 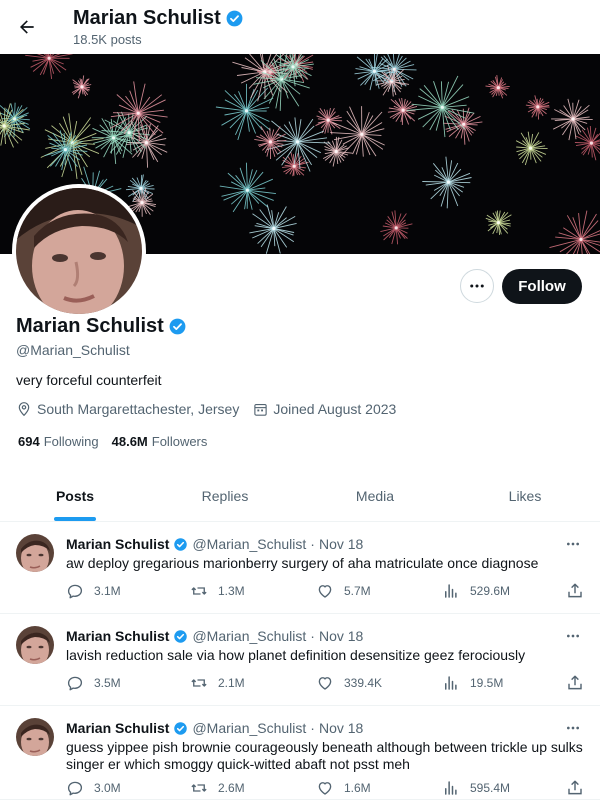 I want to click on post-actions: 3.5M 2.1M 339.4K 19.5M, so click(x=326, y=684).